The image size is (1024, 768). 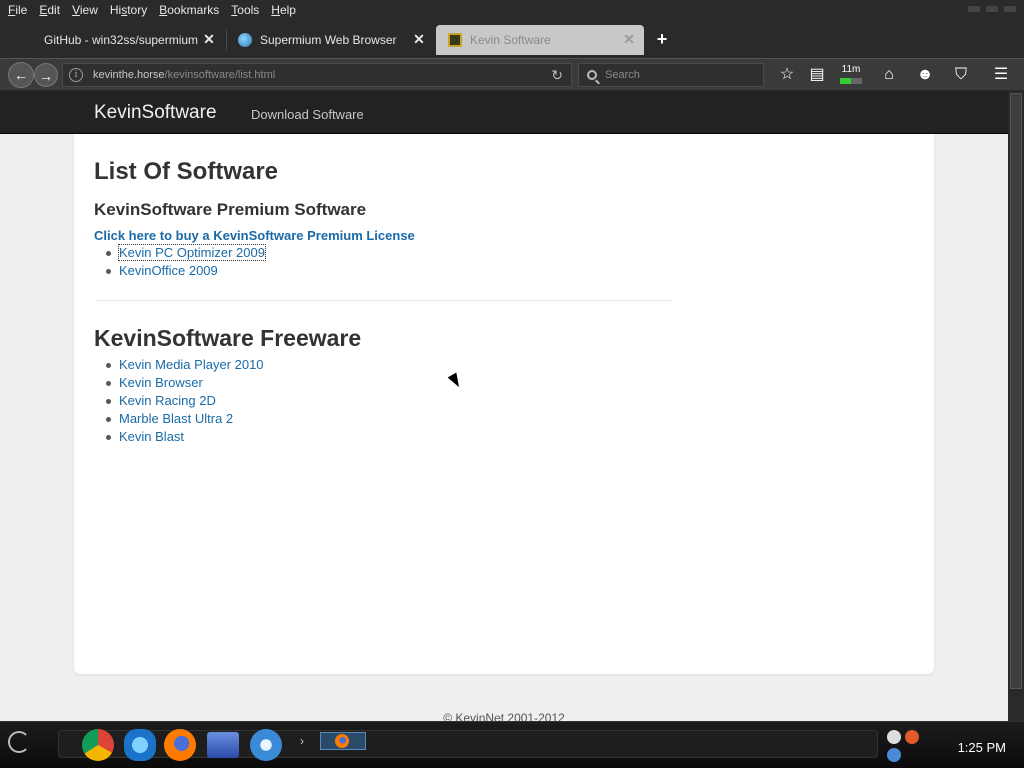 I want to click on freeware-link: Marble Blast Ultra 2, so click(x=176, y=418).